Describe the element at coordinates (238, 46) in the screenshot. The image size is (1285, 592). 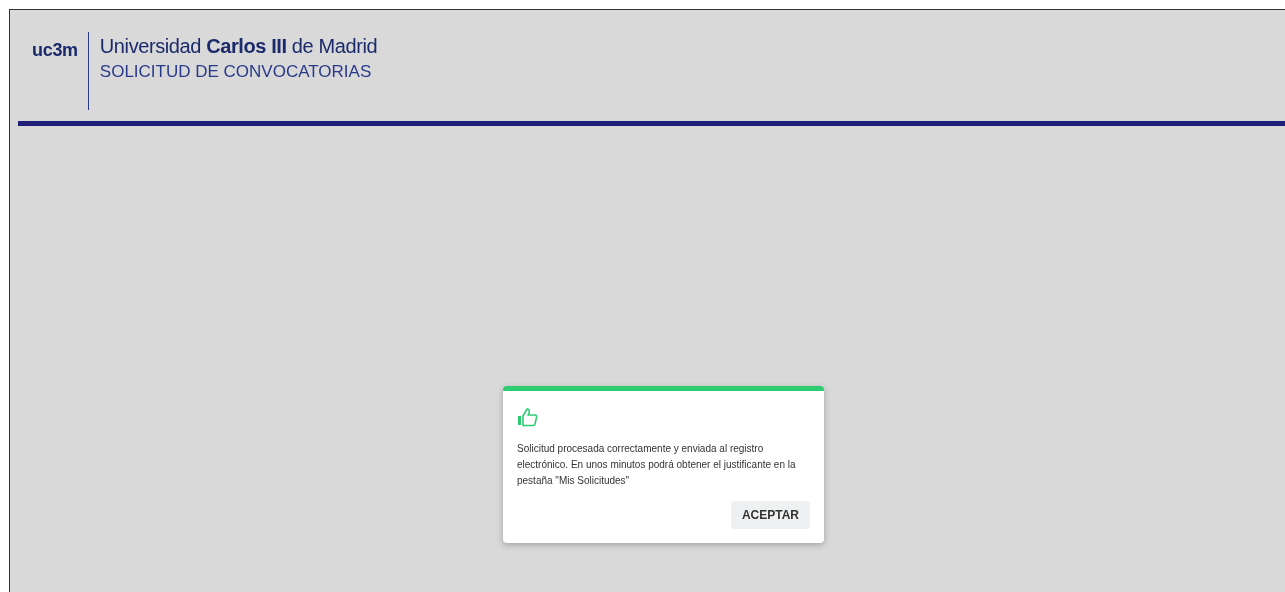
I see `university-title: Universidad Carlos III de Madrid` at that location.